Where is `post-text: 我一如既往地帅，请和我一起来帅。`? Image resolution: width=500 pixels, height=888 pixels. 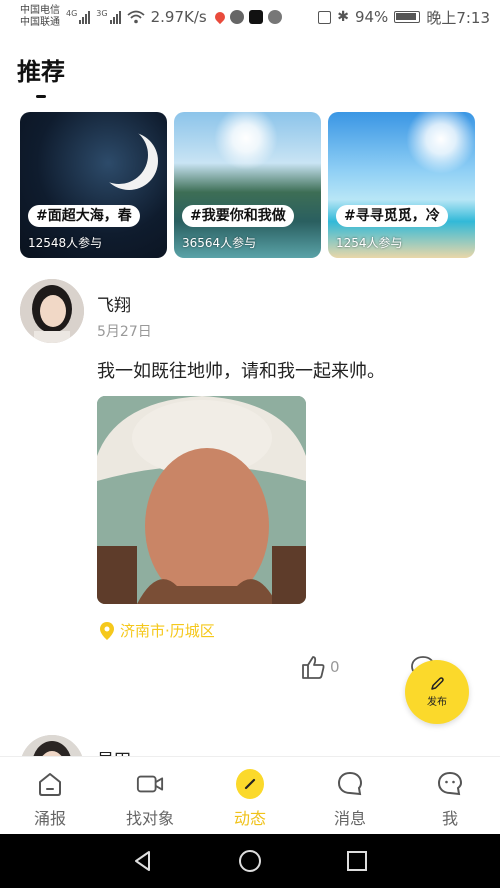
post-text: 我一如既往地帅，请和我一起来帅。 is located at coordinates (241, 371).